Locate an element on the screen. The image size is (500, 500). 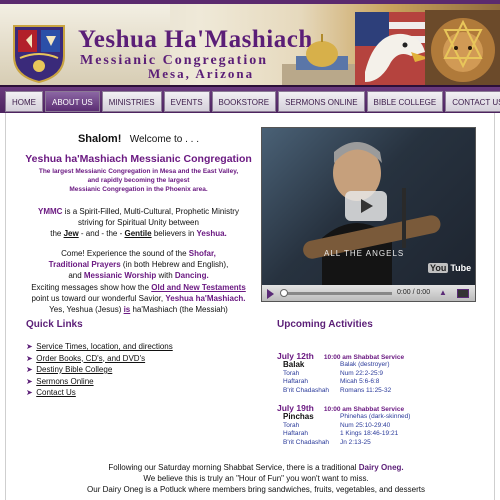
text: Yes, Yeshua (Jesus) is located at coordinates (86, 310).